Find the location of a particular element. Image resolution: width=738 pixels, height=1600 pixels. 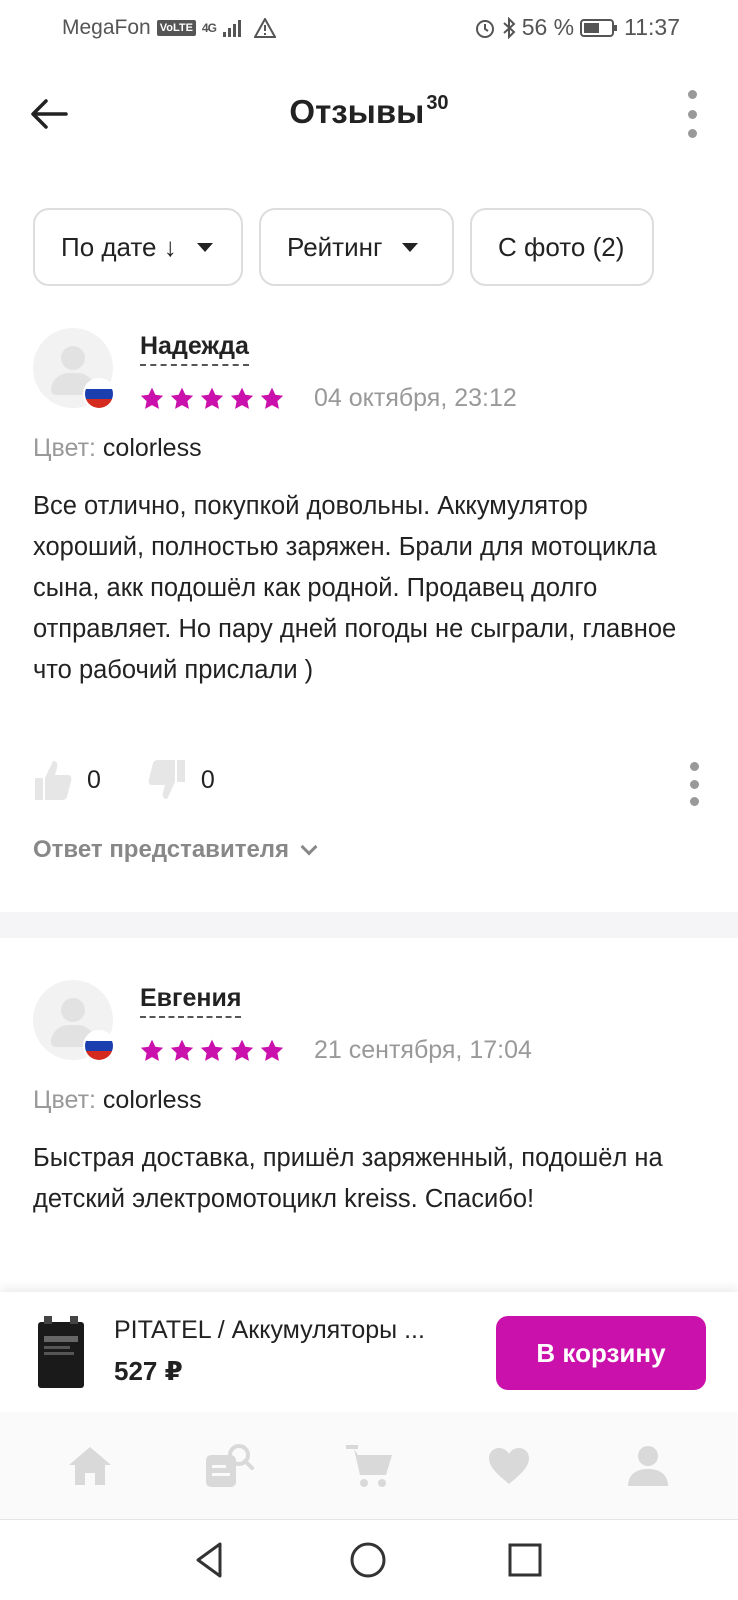

warning-icon is located at coordinates (264, 28).